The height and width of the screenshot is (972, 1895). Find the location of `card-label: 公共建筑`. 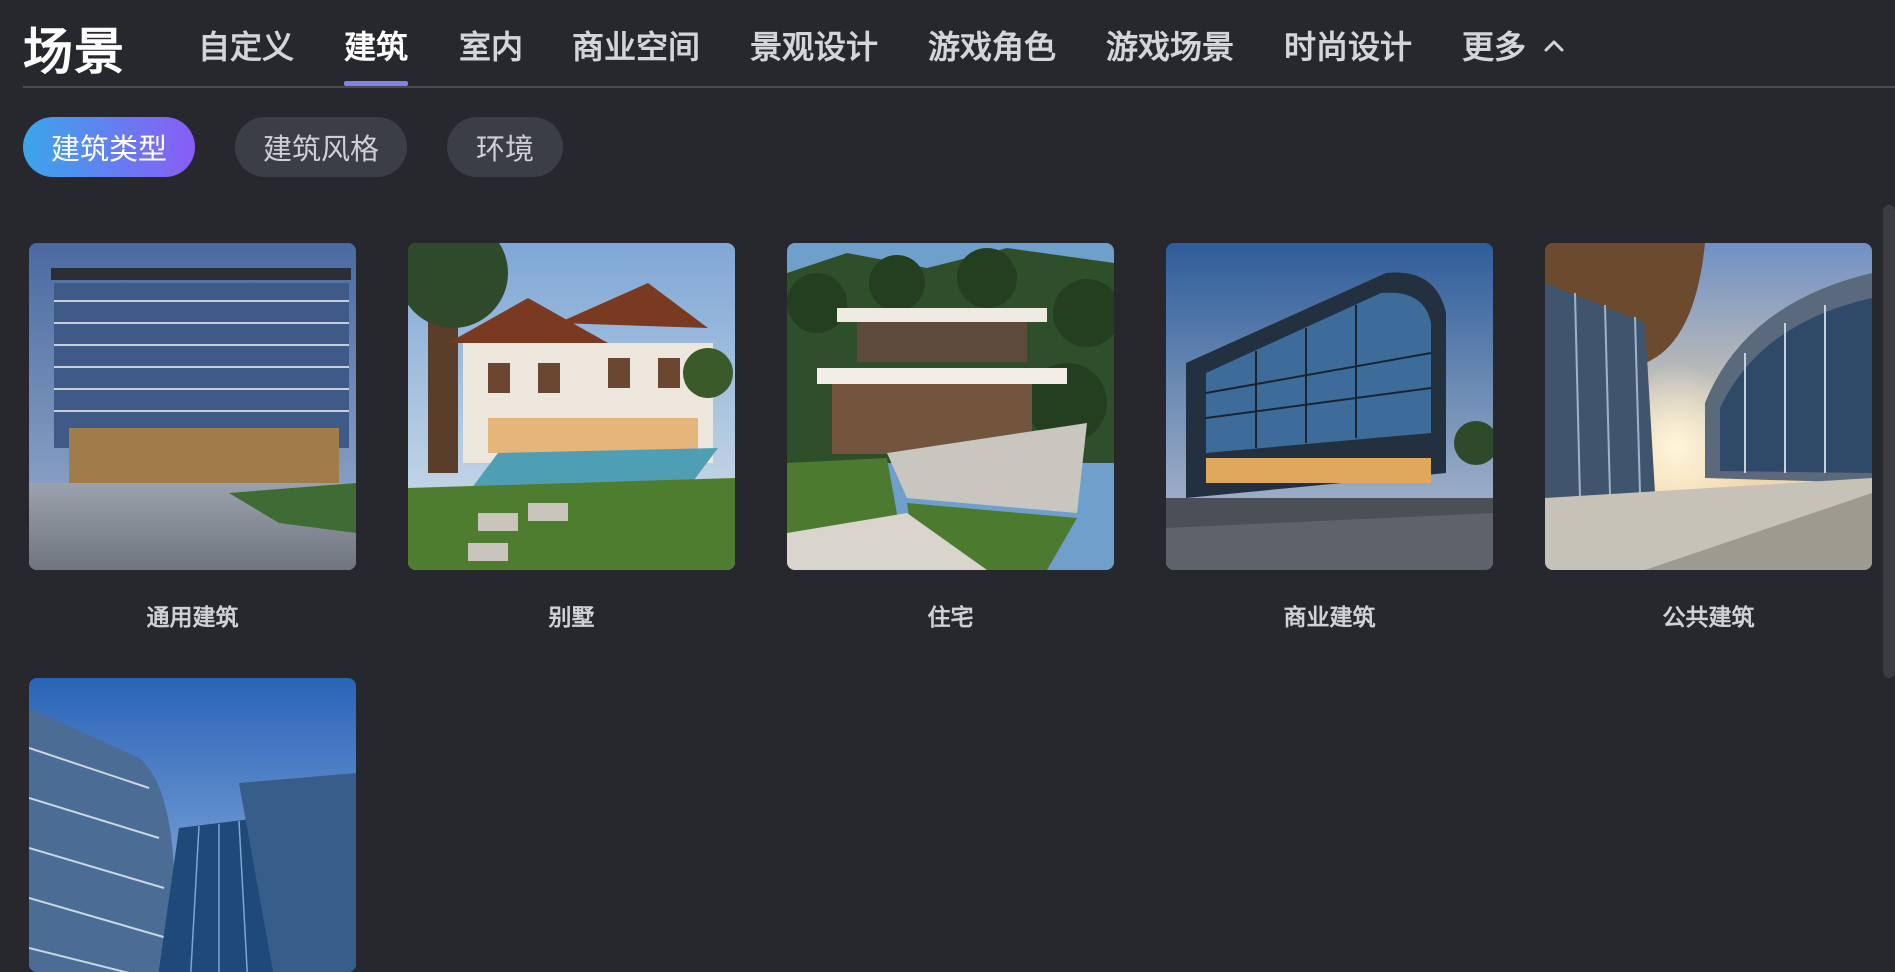

card-label: 公共建筑 is located at coordinates (1708, 618).